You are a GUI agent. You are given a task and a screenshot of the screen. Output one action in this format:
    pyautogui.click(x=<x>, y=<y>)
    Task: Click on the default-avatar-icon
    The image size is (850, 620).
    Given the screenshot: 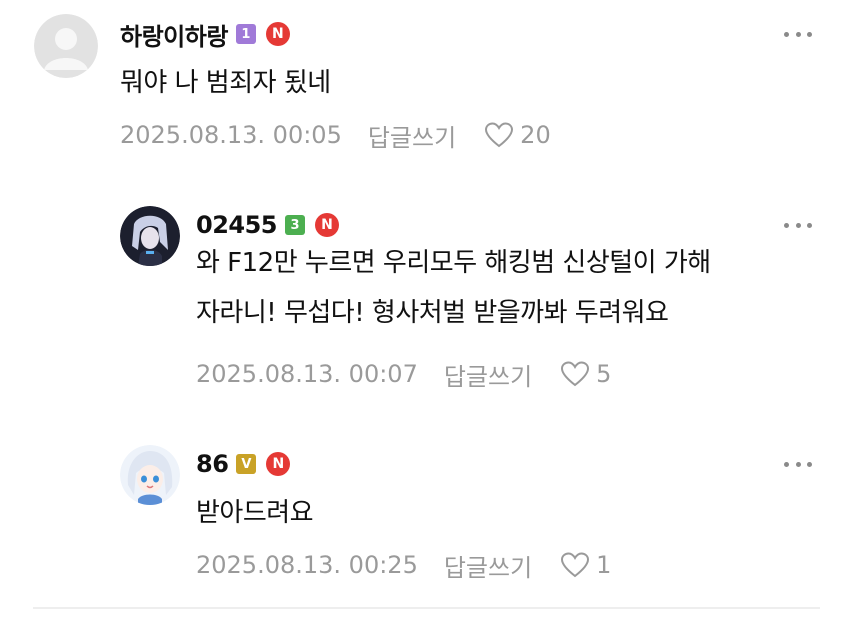 What is the action you would take?
    pyautogui.click(x=66, y=46)
    